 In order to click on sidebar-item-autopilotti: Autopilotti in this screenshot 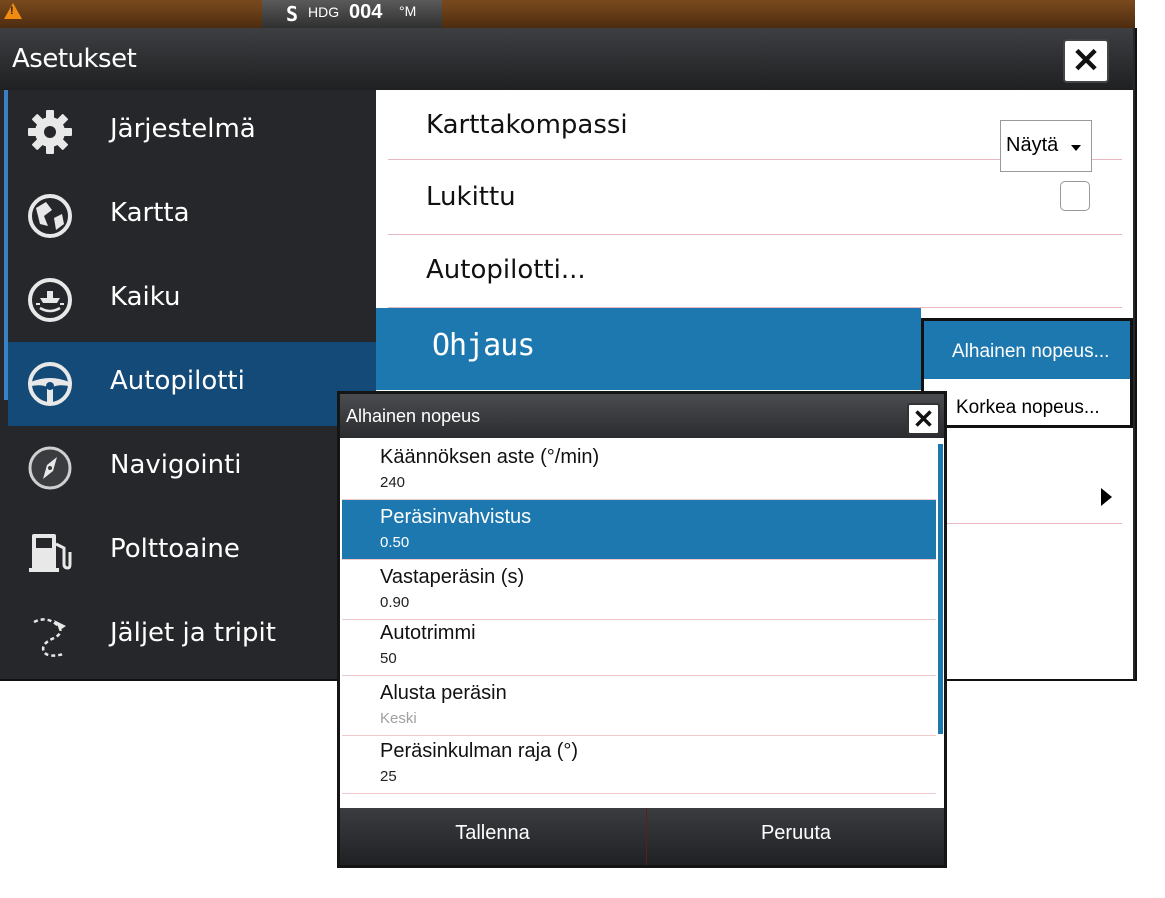, I will do `click(192, 384)`.